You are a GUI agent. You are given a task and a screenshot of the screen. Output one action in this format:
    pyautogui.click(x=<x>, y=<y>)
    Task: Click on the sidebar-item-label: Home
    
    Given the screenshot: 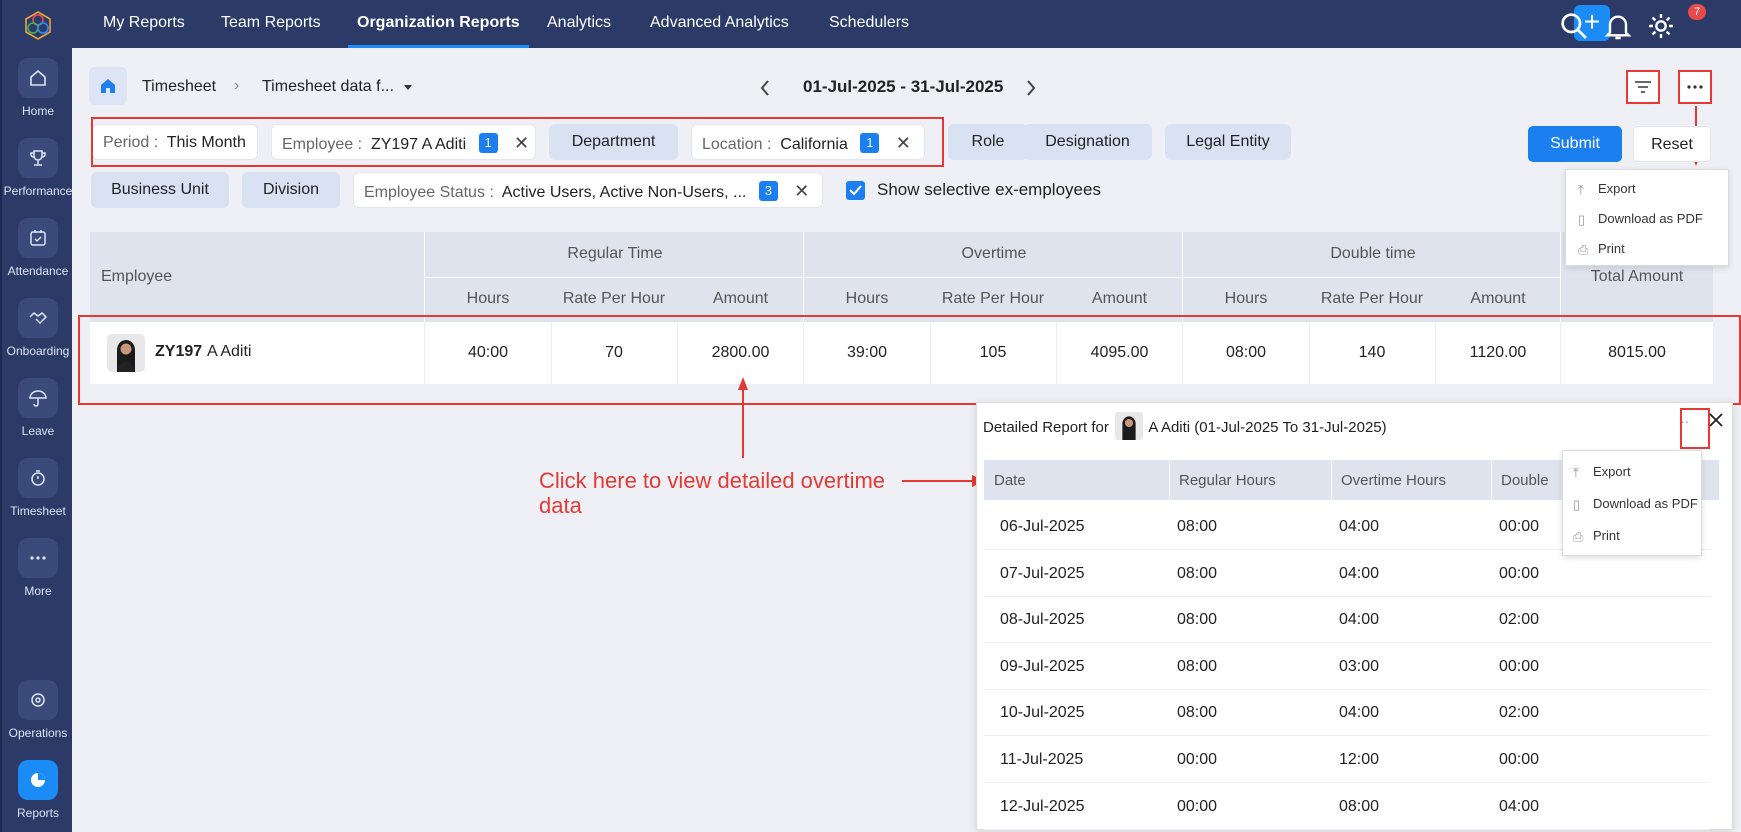 What is the action you would take?
    pyautogui.click(x=37, y=111)
    